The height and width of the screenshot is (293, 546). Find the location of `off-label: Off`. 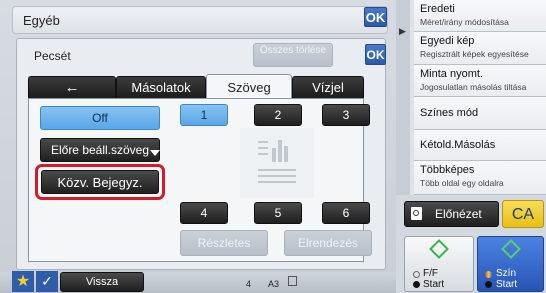

off-label: Off is located at coordinates (100, 118).